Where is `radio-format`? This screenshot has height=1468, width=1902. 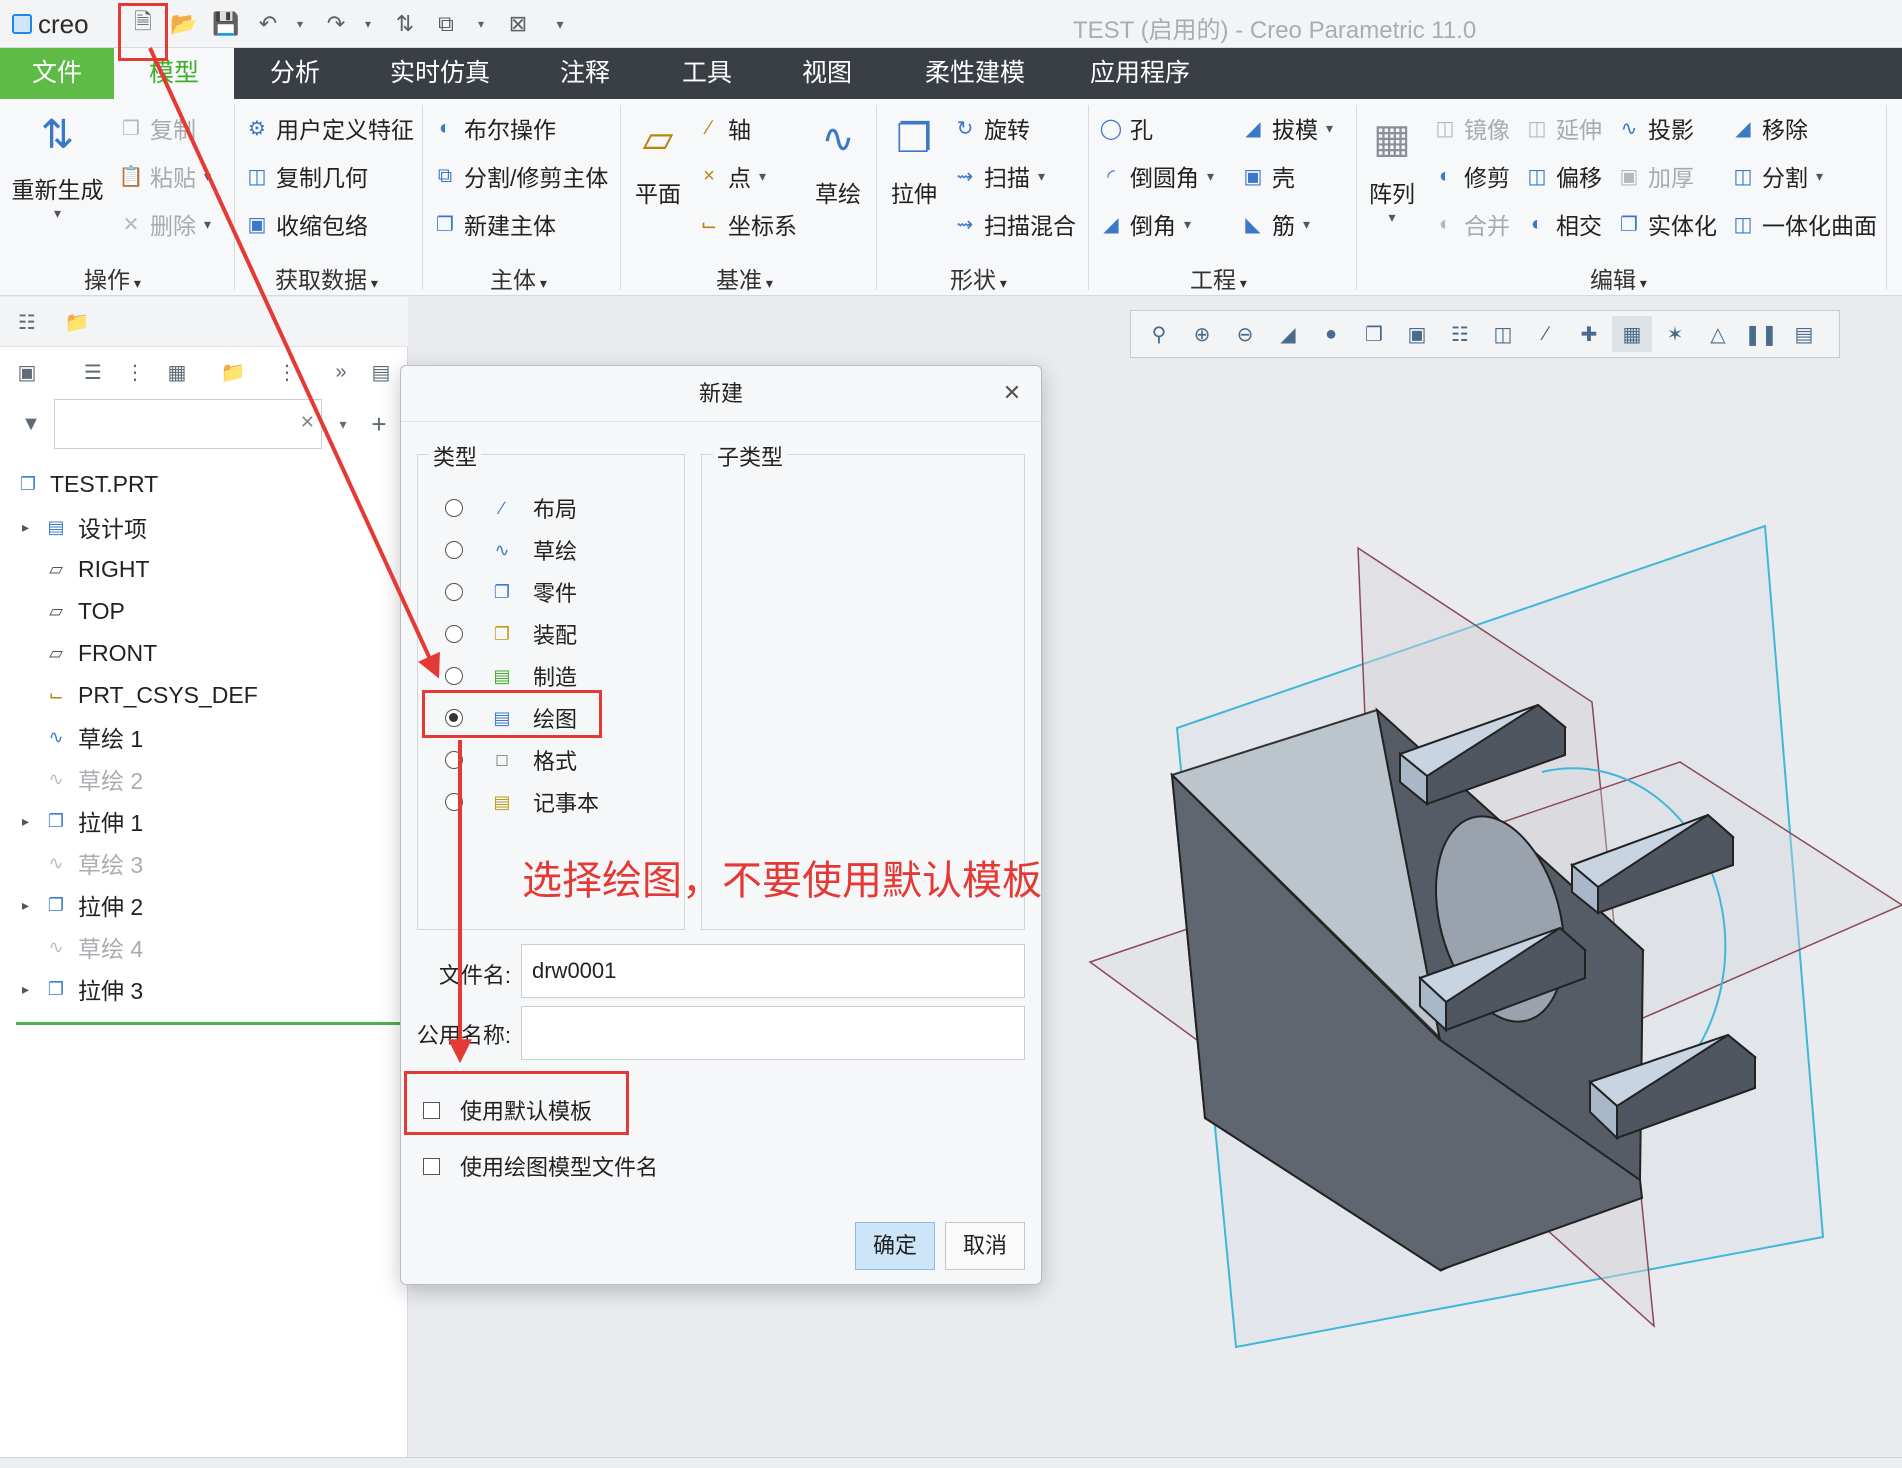 radio-format is located at coordinates (454, 760).